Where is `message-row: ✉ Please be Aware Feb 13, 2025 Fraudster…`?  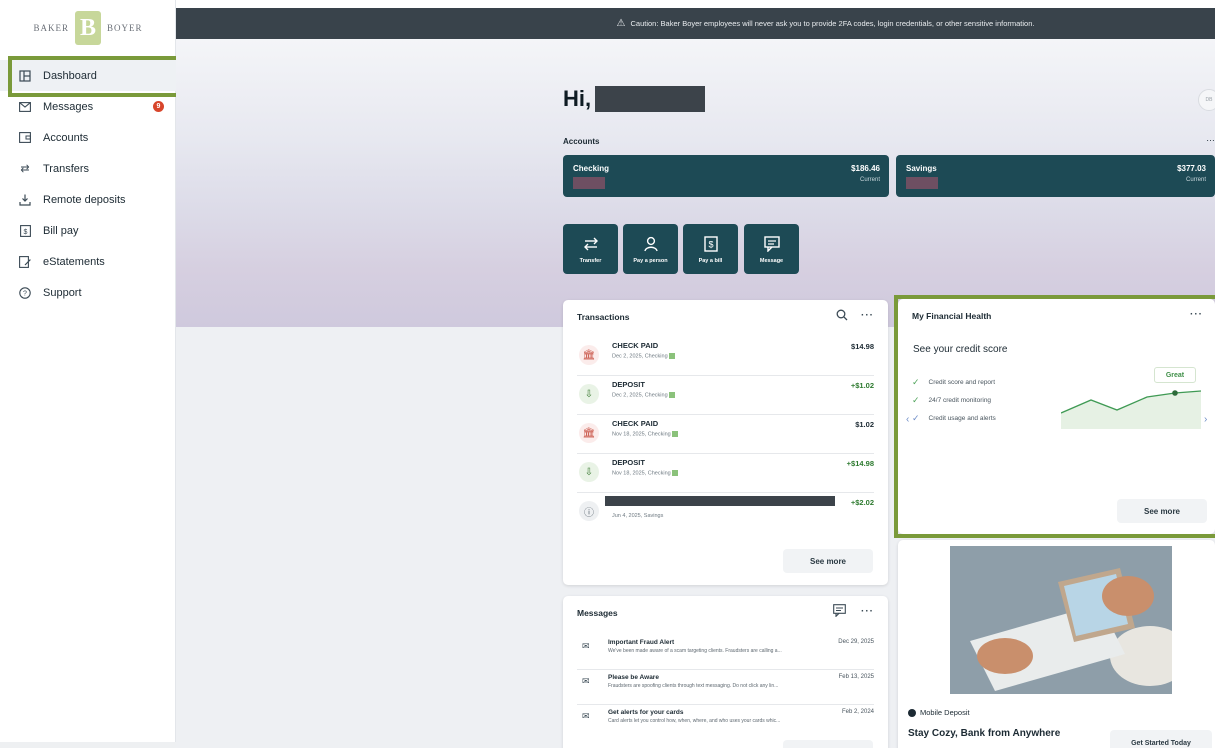
message-row: ✉ Please be Aware Feb 13, 2025 Fraudster… is located at coordinates (725, 688).